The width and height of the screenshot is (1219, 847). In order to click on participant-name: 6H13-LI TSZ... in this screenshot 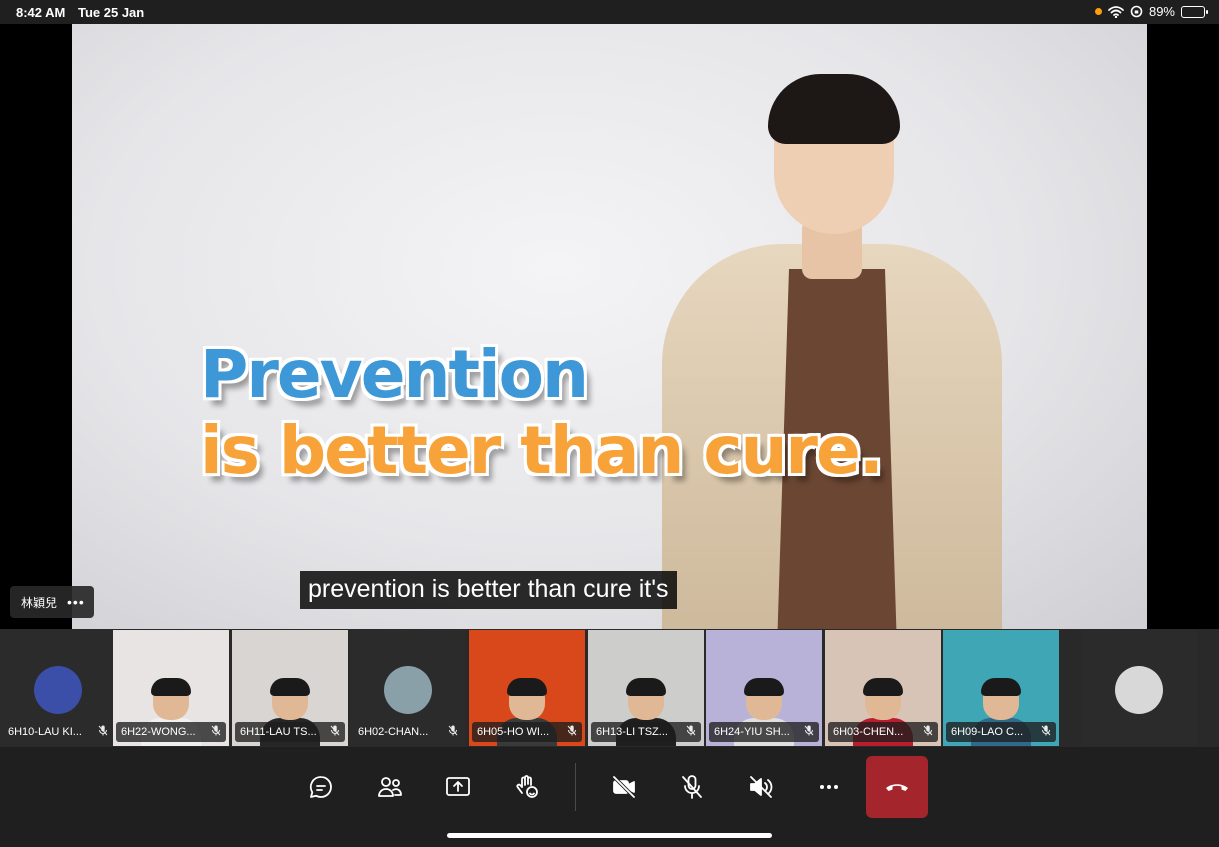, I will do `click(632, 732)`.